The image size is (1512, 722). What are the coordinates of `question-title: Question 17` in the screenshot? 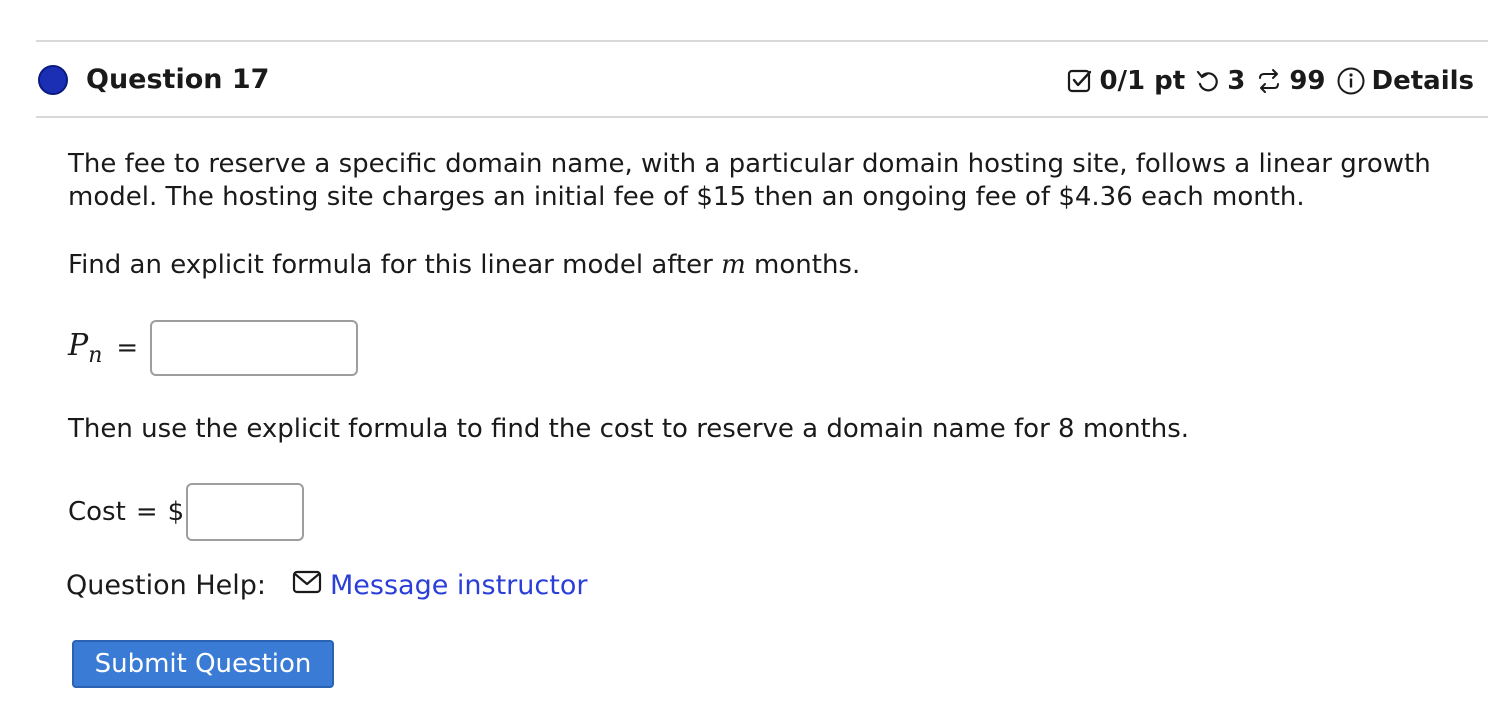 It's located at (178, 79).